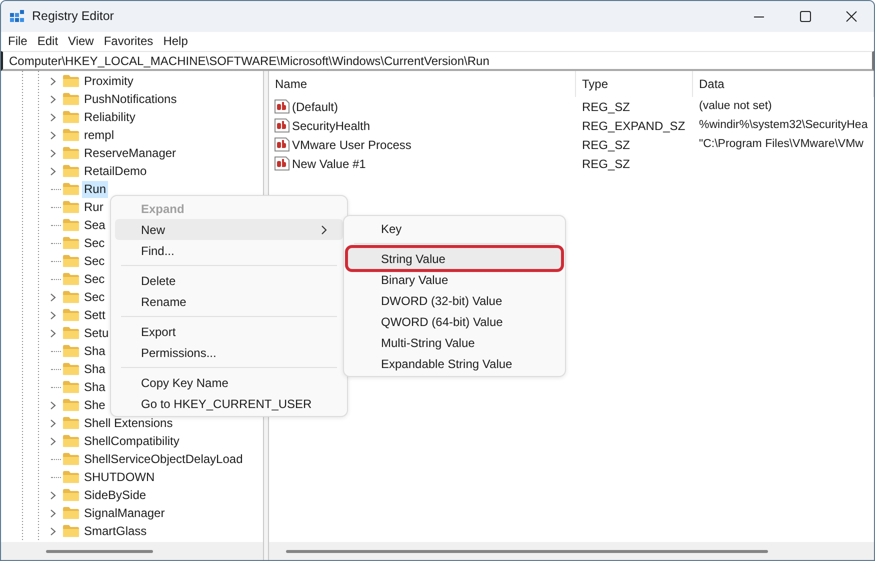 This screenshot has width=875, height=561. What do you see at coordinates (94, 207) in the screenshot?
I see `tree-item: Rur` at bounding box center [94, 207].